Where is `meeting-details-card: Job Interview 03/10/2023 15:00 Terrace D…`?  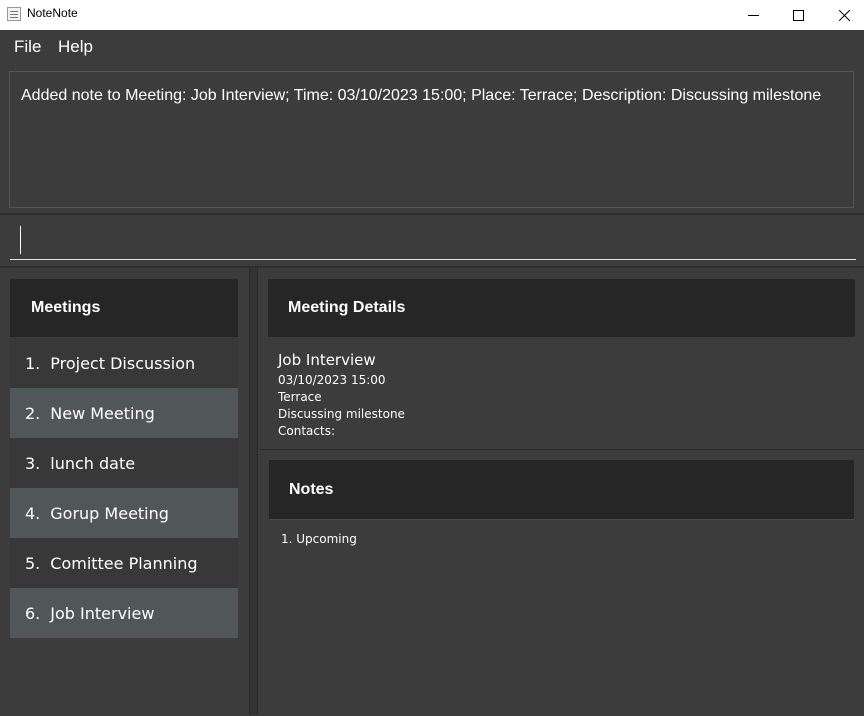 meeting-details-card: Job Interview 03/10/2023 15:00 Terrace D… is located at coordinates (341, 395).